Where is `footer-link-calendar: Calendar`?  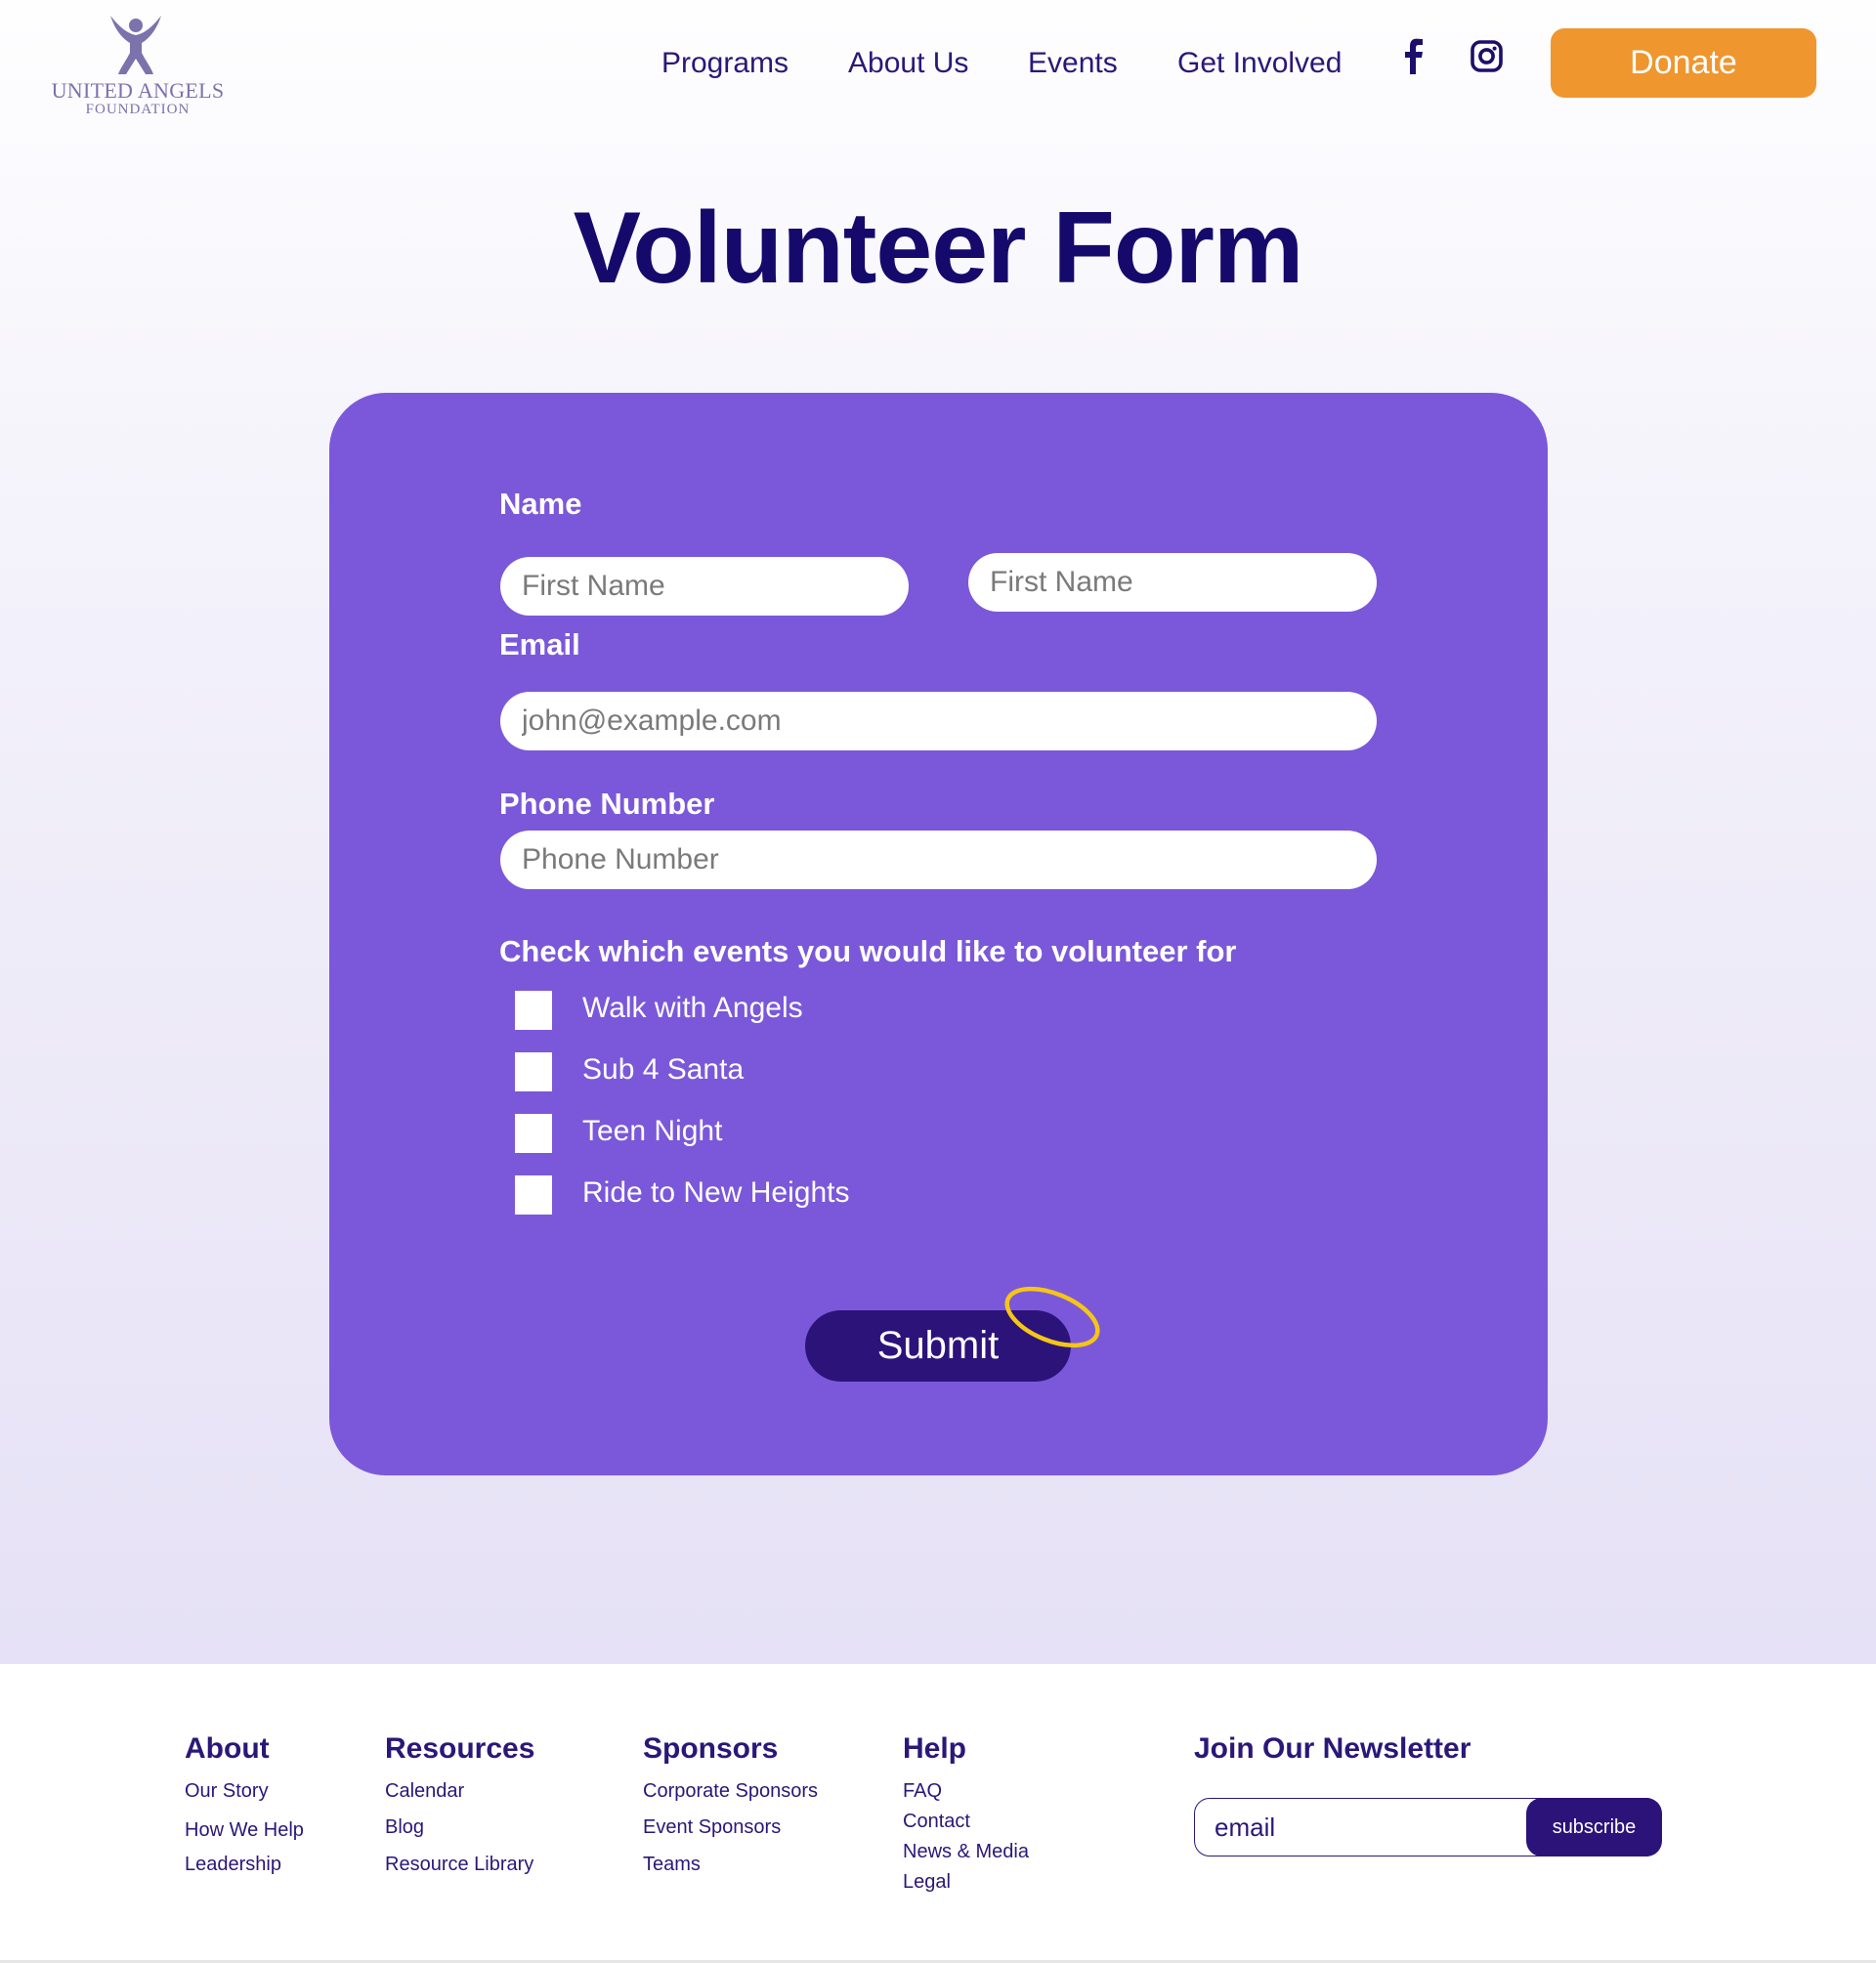 footer-link-calendar: Calendar is located at coordinates (424, 1791).